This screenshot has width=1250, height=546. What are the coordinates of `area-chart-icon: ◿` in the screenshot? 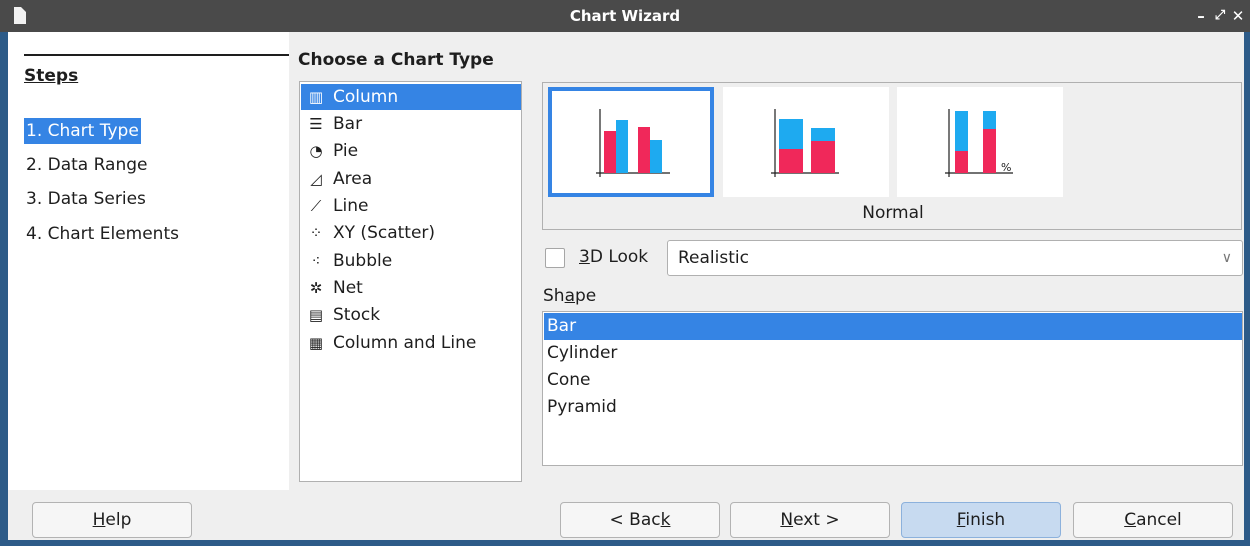 It's located at (316, 179).